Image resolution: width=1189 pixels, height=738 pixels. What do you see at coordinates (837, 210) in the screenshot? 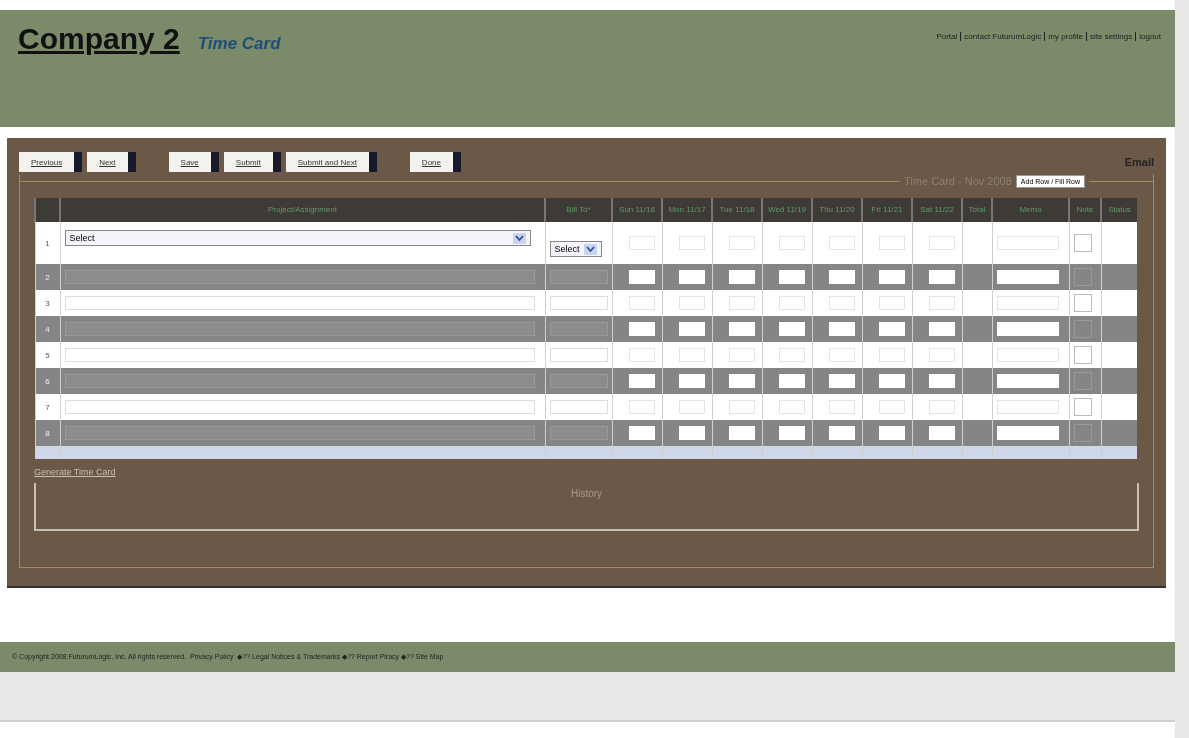
I see `column-header: Thu 11/20` at bounding box center [837, 210].